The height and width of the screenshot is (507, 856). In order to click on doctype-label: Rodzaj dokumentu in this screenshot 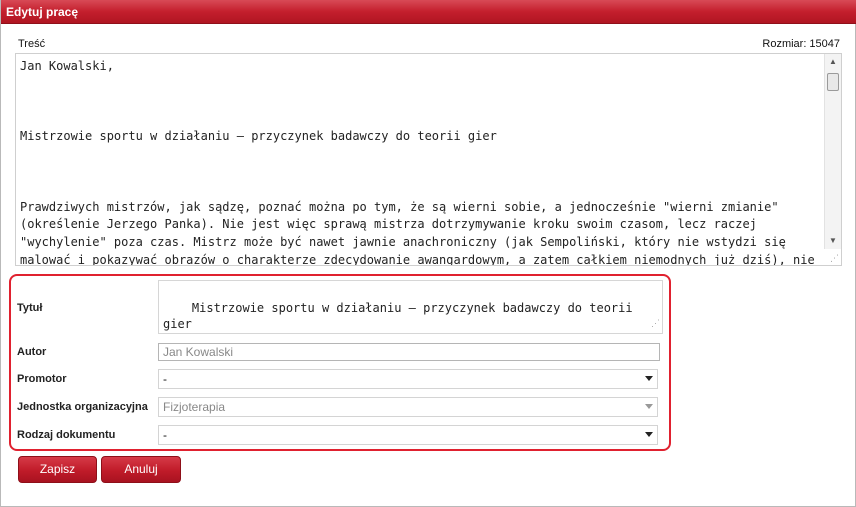, I will do `click(66, 435)`.